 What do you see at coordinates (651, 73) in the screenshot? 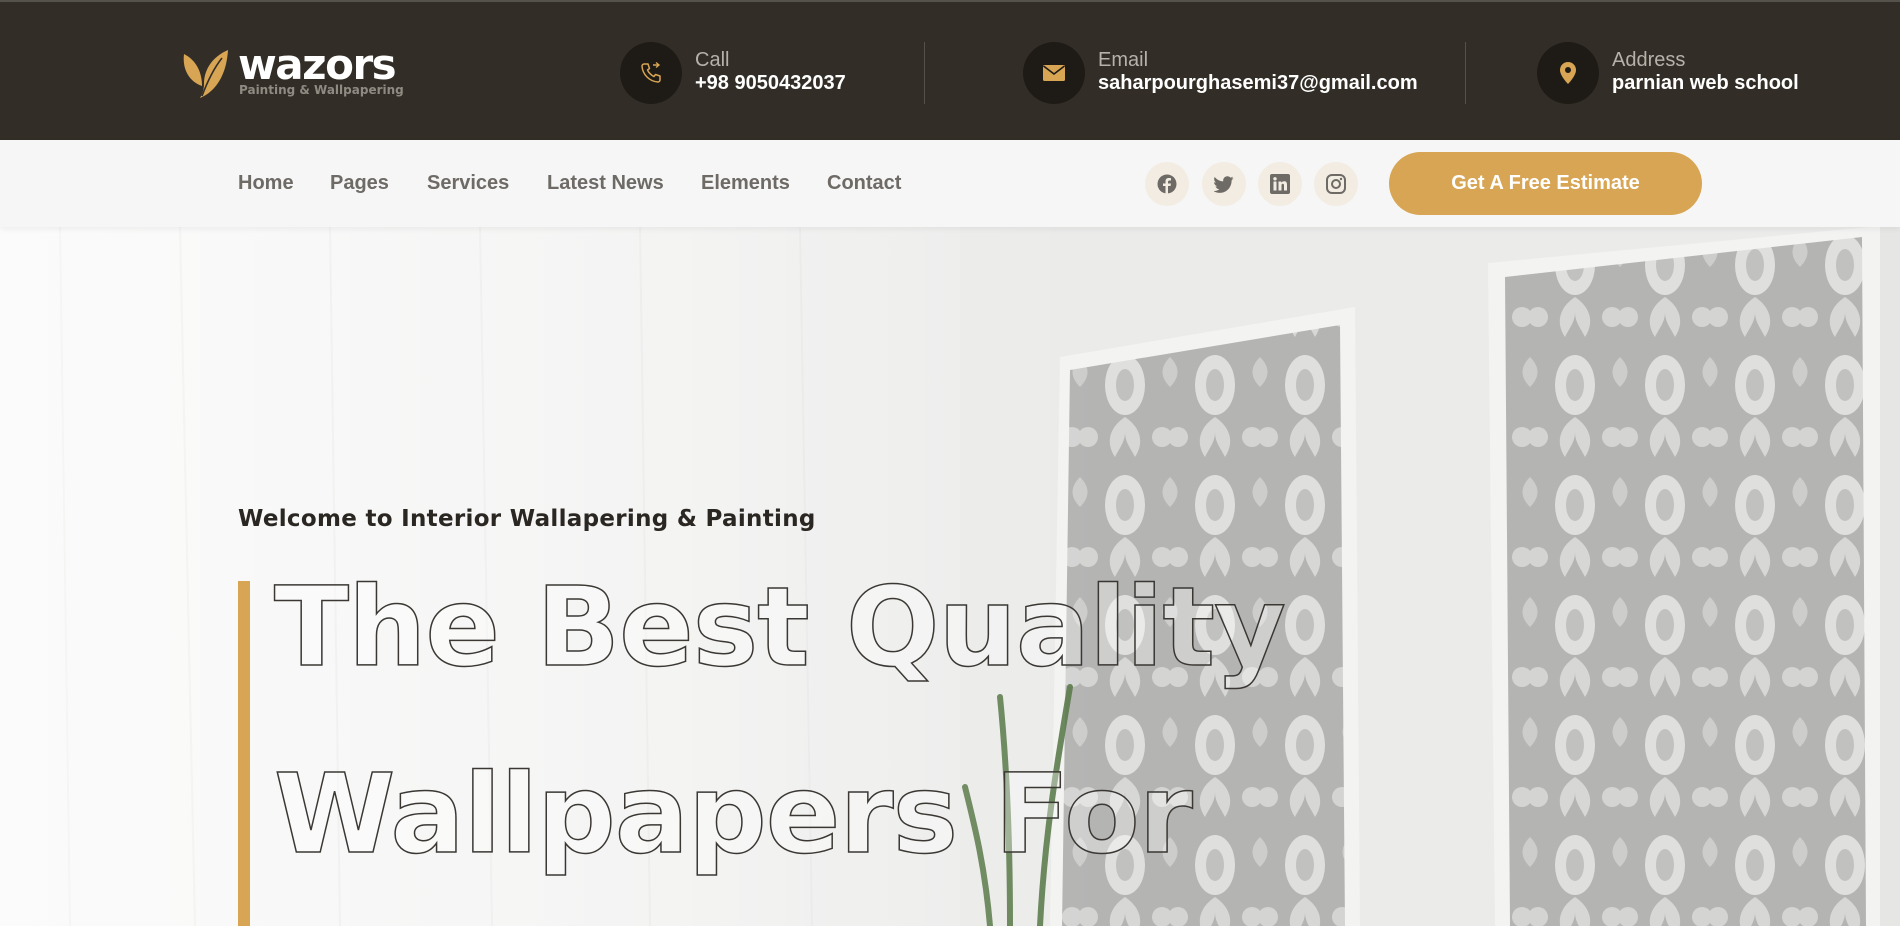
I see `phone-icon` at bounding box center [651, 73].